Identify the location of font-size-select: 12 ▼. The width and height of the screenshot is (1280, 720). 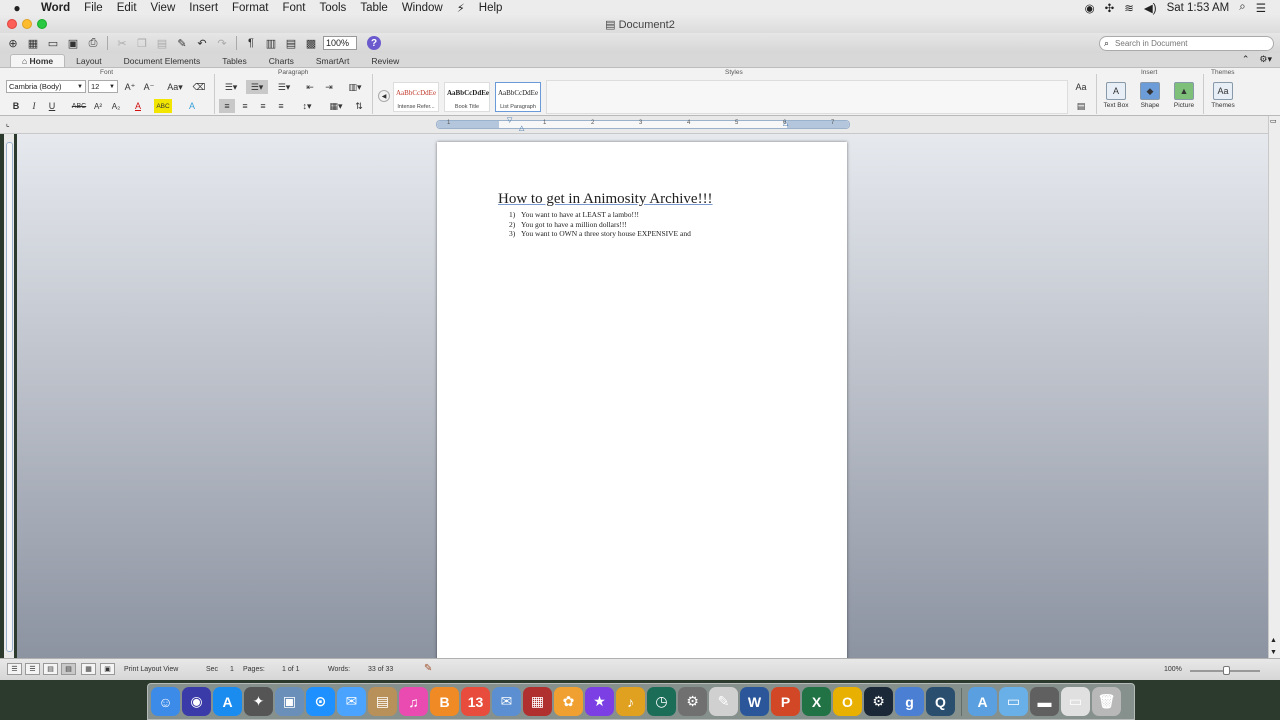
(103, 86).